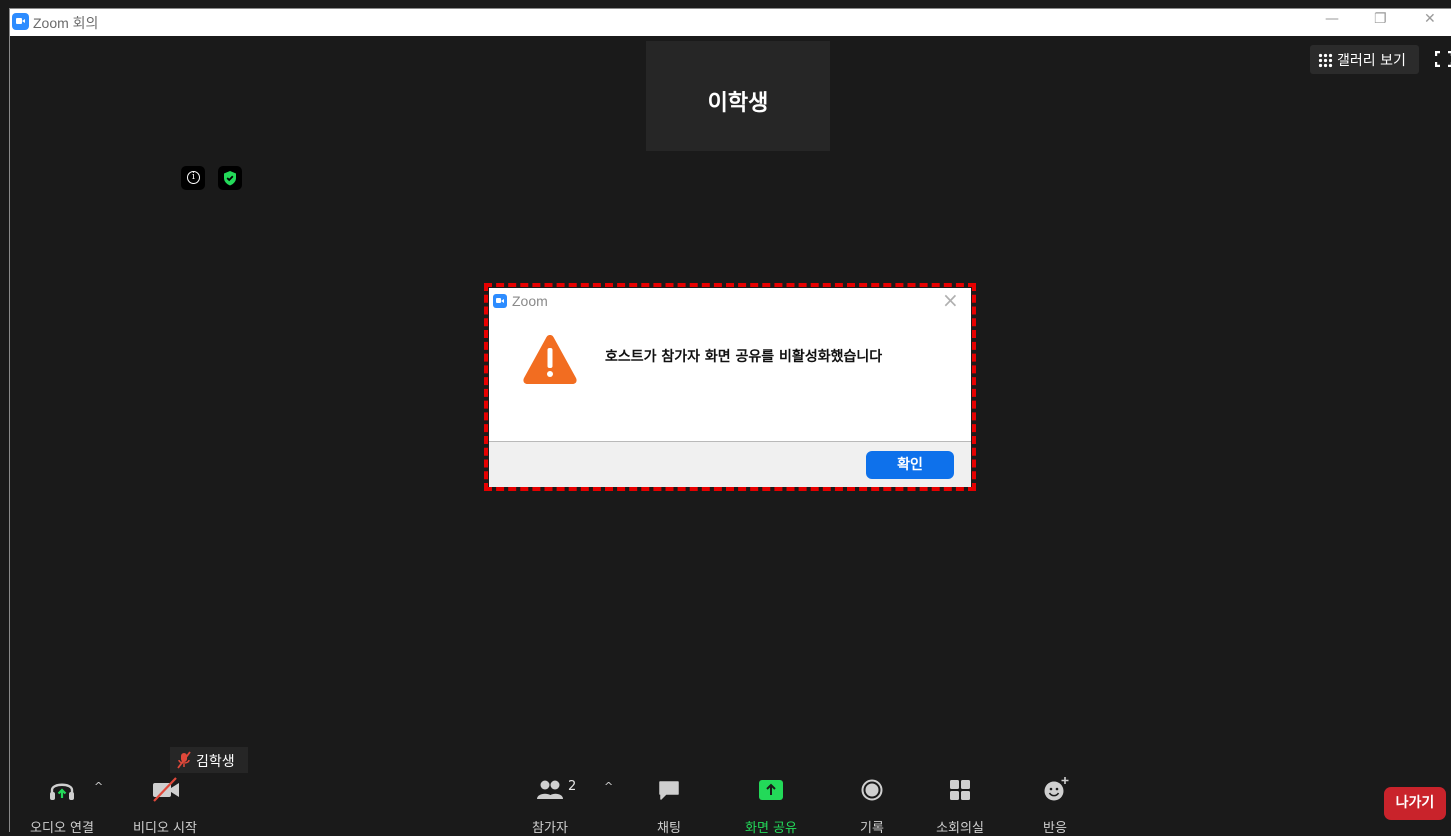 This screenshot has height=836, width=1451. Describe the element at coordinates (1055, 828) in the screenshot. I see `reactions-label: 반응` at that location.